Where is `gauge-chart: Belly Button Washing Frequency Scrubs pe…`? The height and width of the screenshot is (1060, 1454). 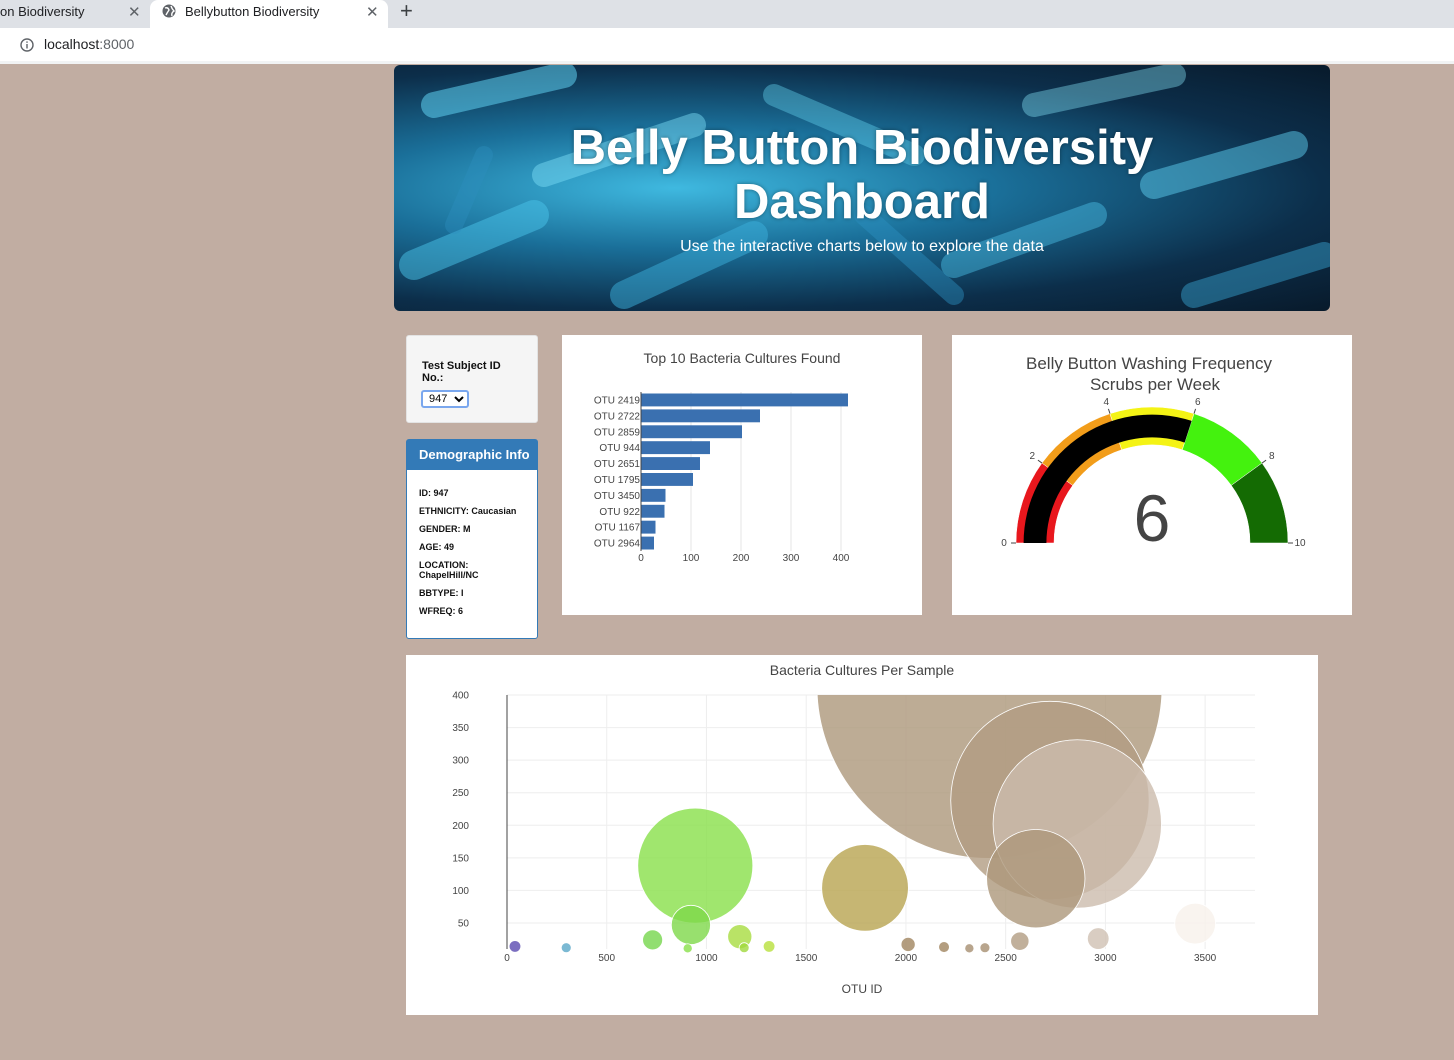
gauge-chart: Belly Button Washing Frequency Scrubs pe… is located at coordinates (1152, 475).